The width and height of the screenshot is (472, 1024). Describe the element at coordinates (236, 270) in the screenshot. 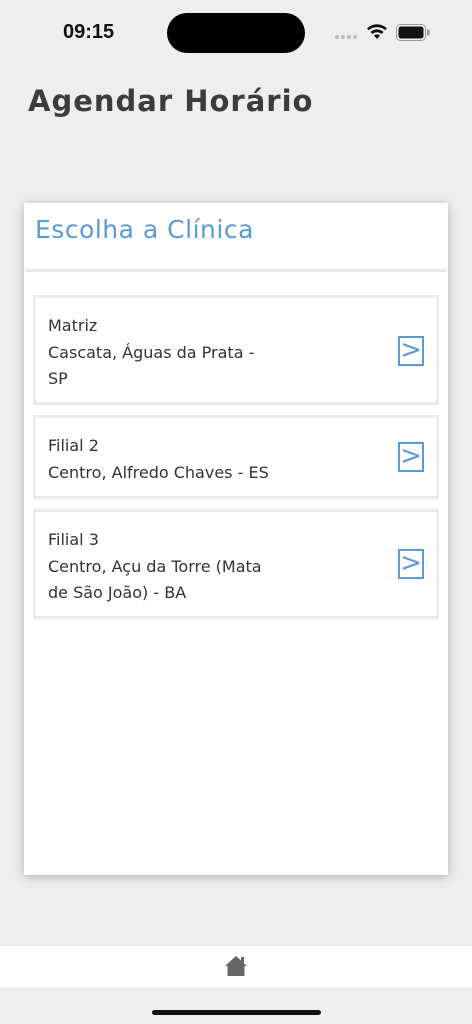

I see `divider` at that location.